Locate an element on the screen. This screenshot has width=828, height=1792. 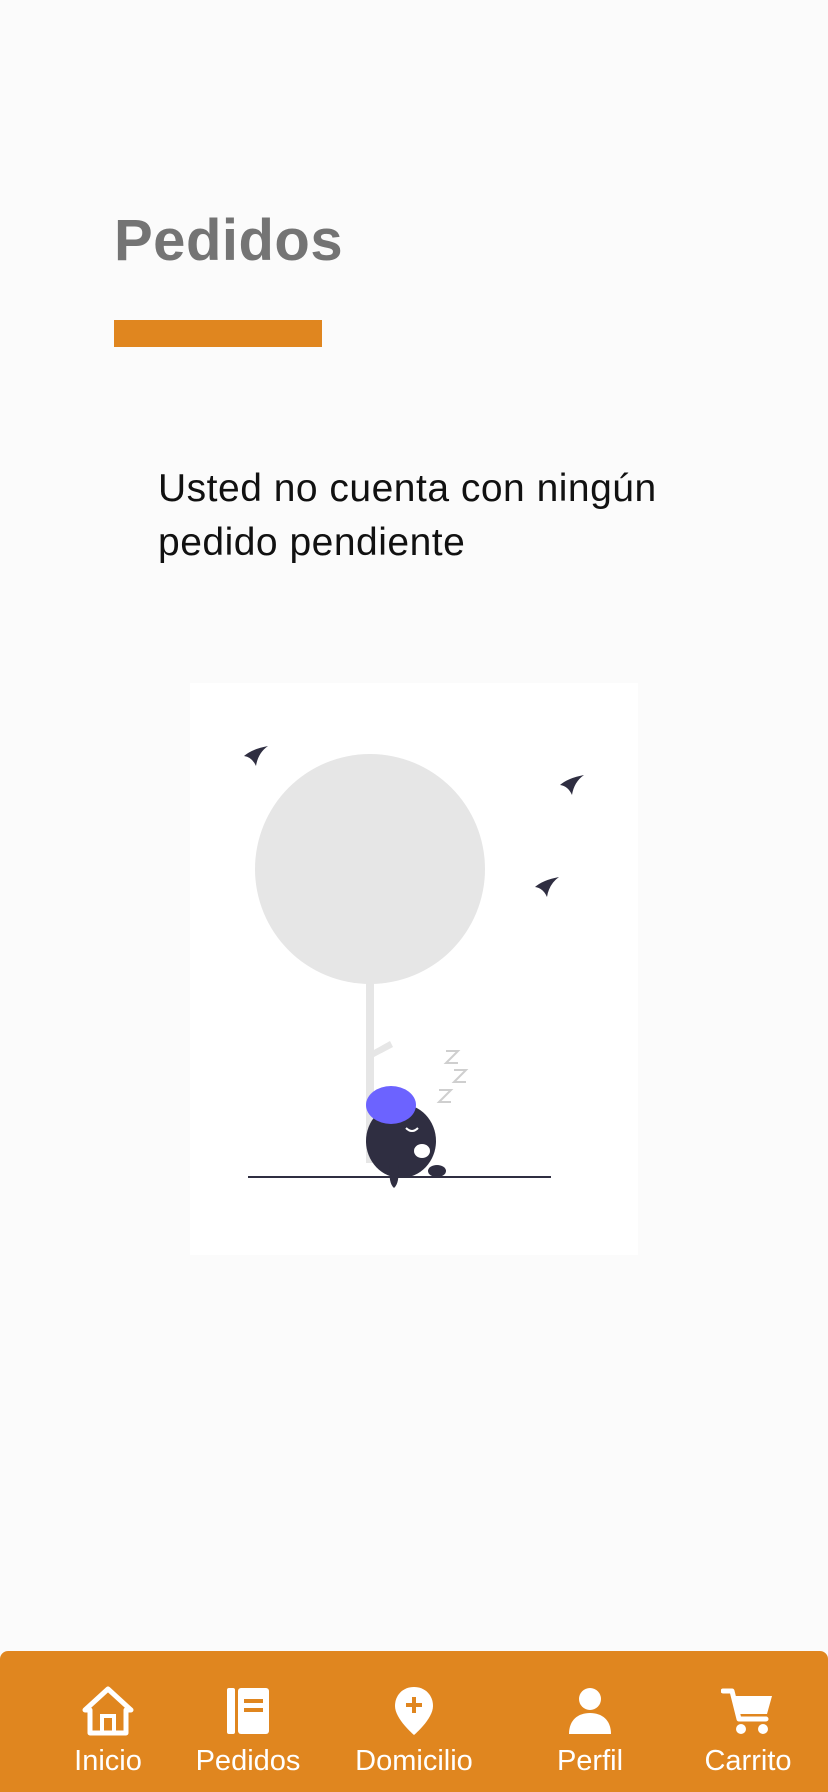
nav-label-pedidos: Pedidos is located at coordinates (248, 1761).